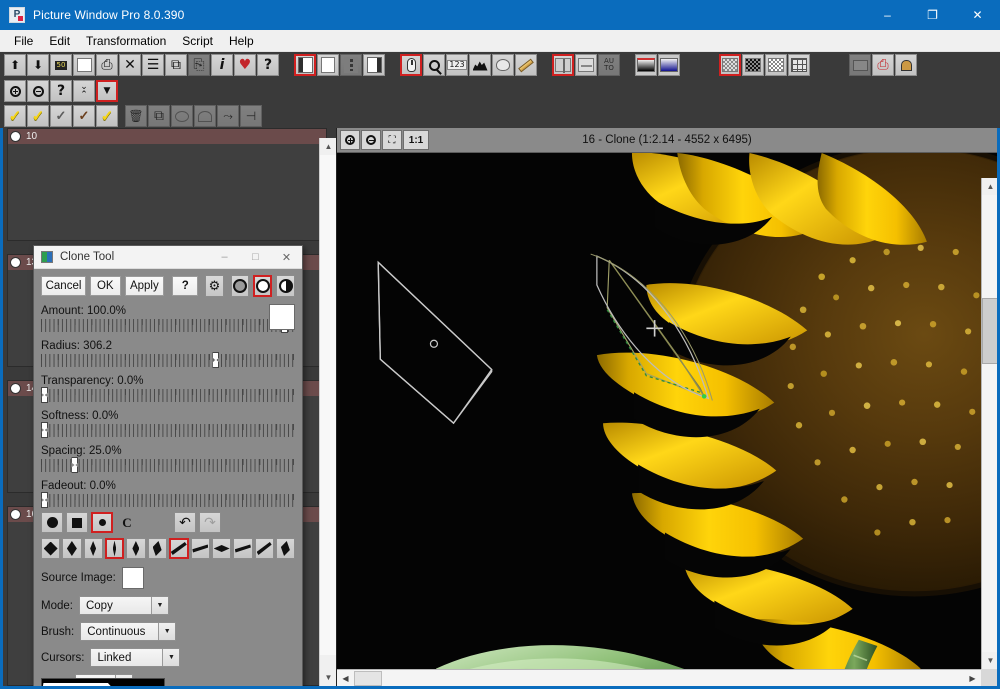  What do you see at coordinates (457, 65) in the screenshot?
I see `numeric-readout-icon: 123` at bounding box center [457, 65].